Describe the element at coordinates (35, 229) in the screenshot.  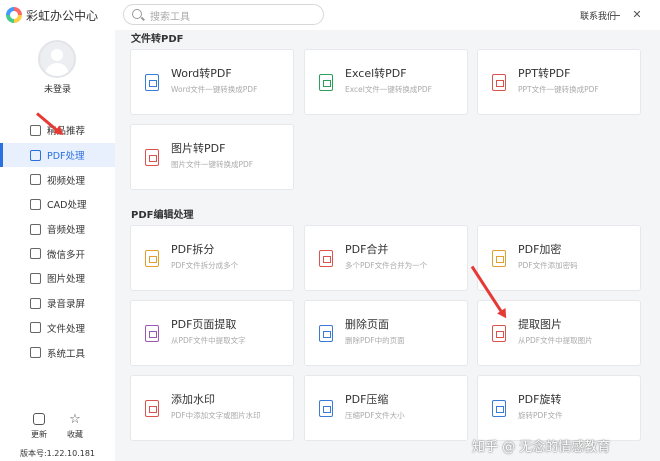
I see `music-icon` at that location.